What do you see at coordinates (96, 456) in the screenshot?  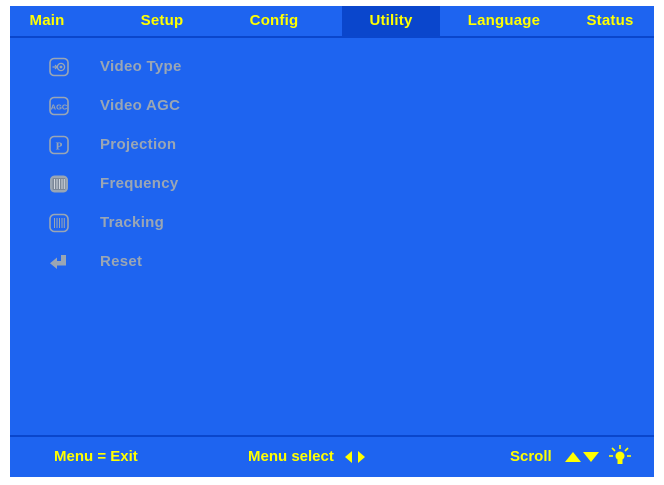 I see `exit-hint: Menu = Exit` at bounding box center [96, 456].